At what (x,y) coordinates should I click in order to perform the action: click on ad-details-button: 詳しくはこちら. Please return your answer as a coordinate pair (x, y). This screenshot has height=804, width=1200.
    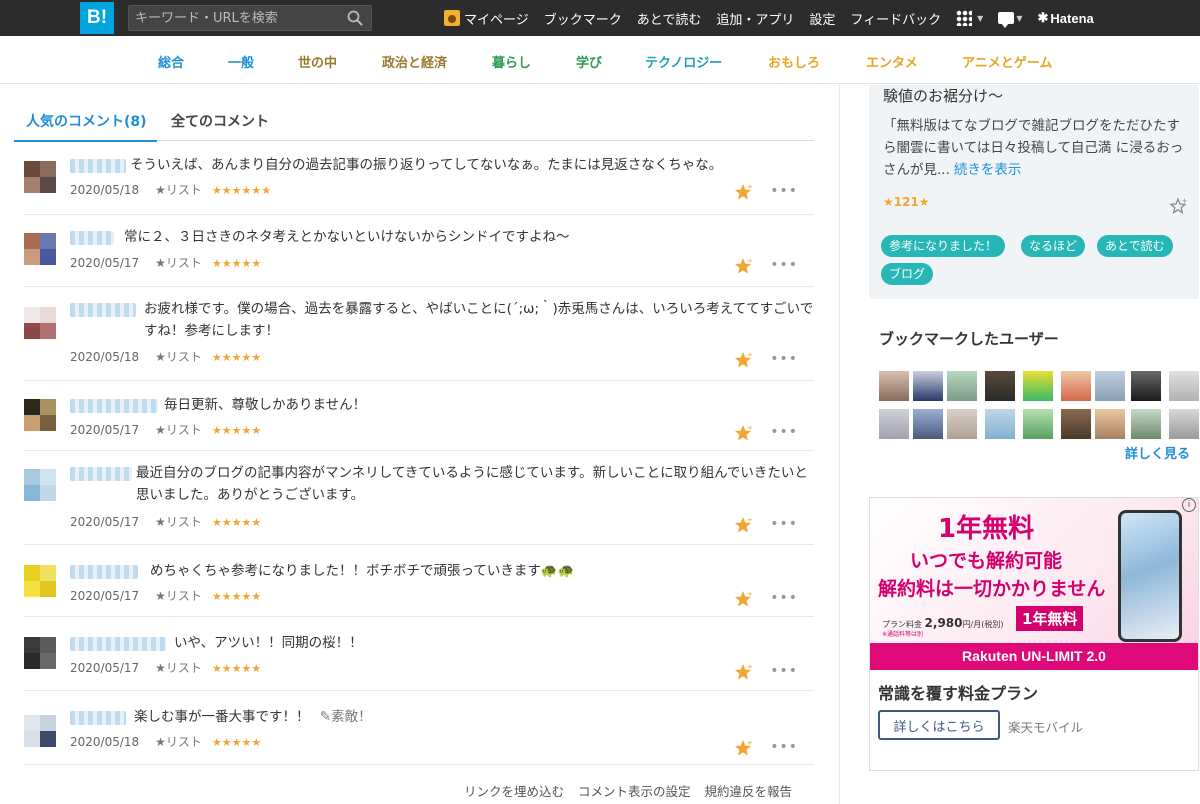
    Looking at the image, I should click on (939, 725).